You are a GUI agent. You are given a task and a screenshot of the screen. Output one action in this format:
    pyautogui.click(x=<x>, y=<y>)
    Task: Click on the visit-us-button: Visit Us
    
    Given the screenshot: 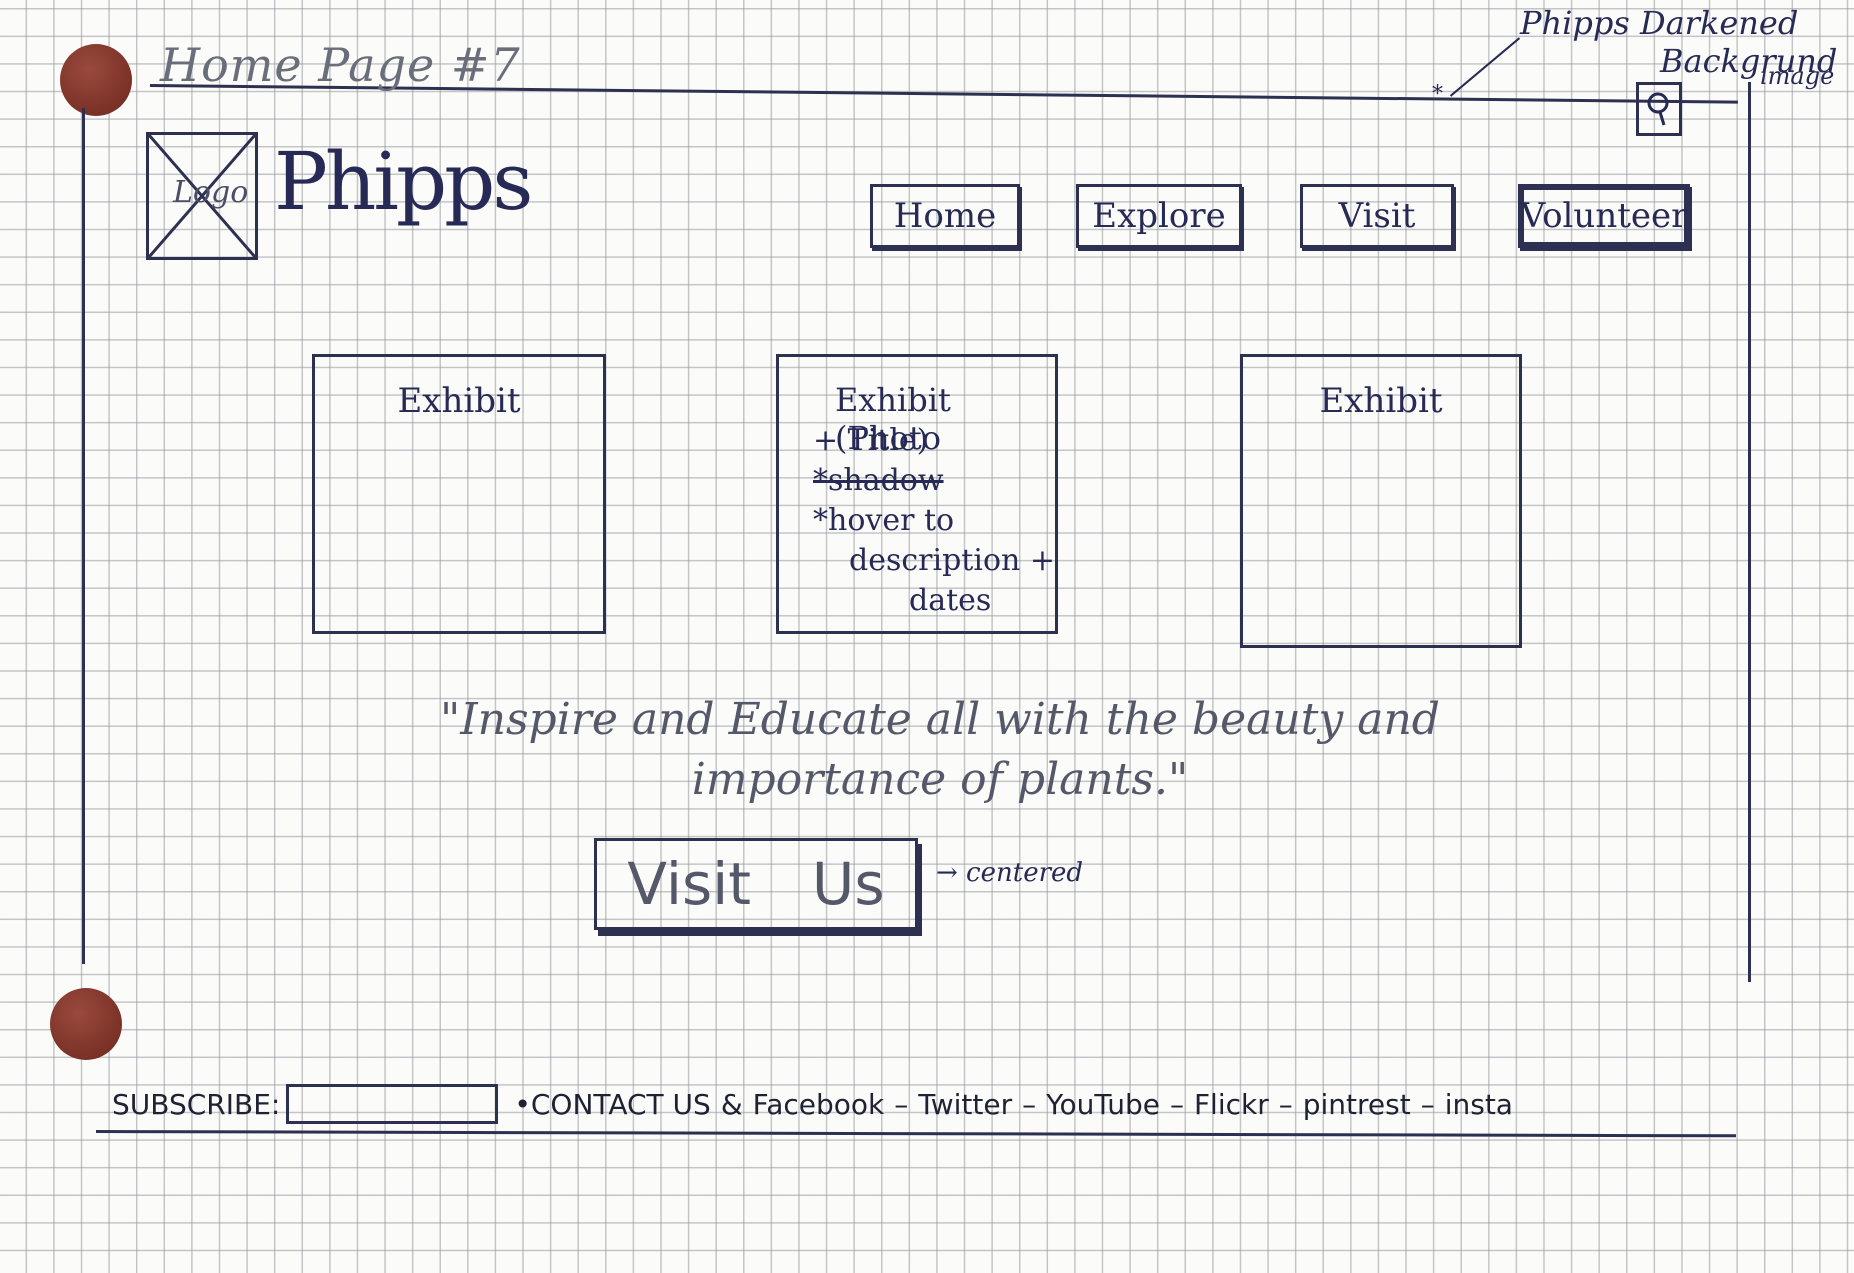 What is the action you would take?
    pyautogui.click(x=756, y=884)
    